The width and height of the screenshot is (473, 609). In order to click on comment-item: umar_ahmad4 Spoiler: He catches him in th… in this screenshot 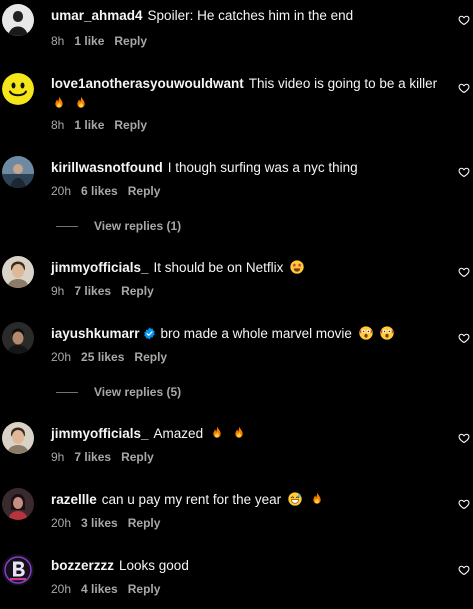, I will do `click(236, 30)`.